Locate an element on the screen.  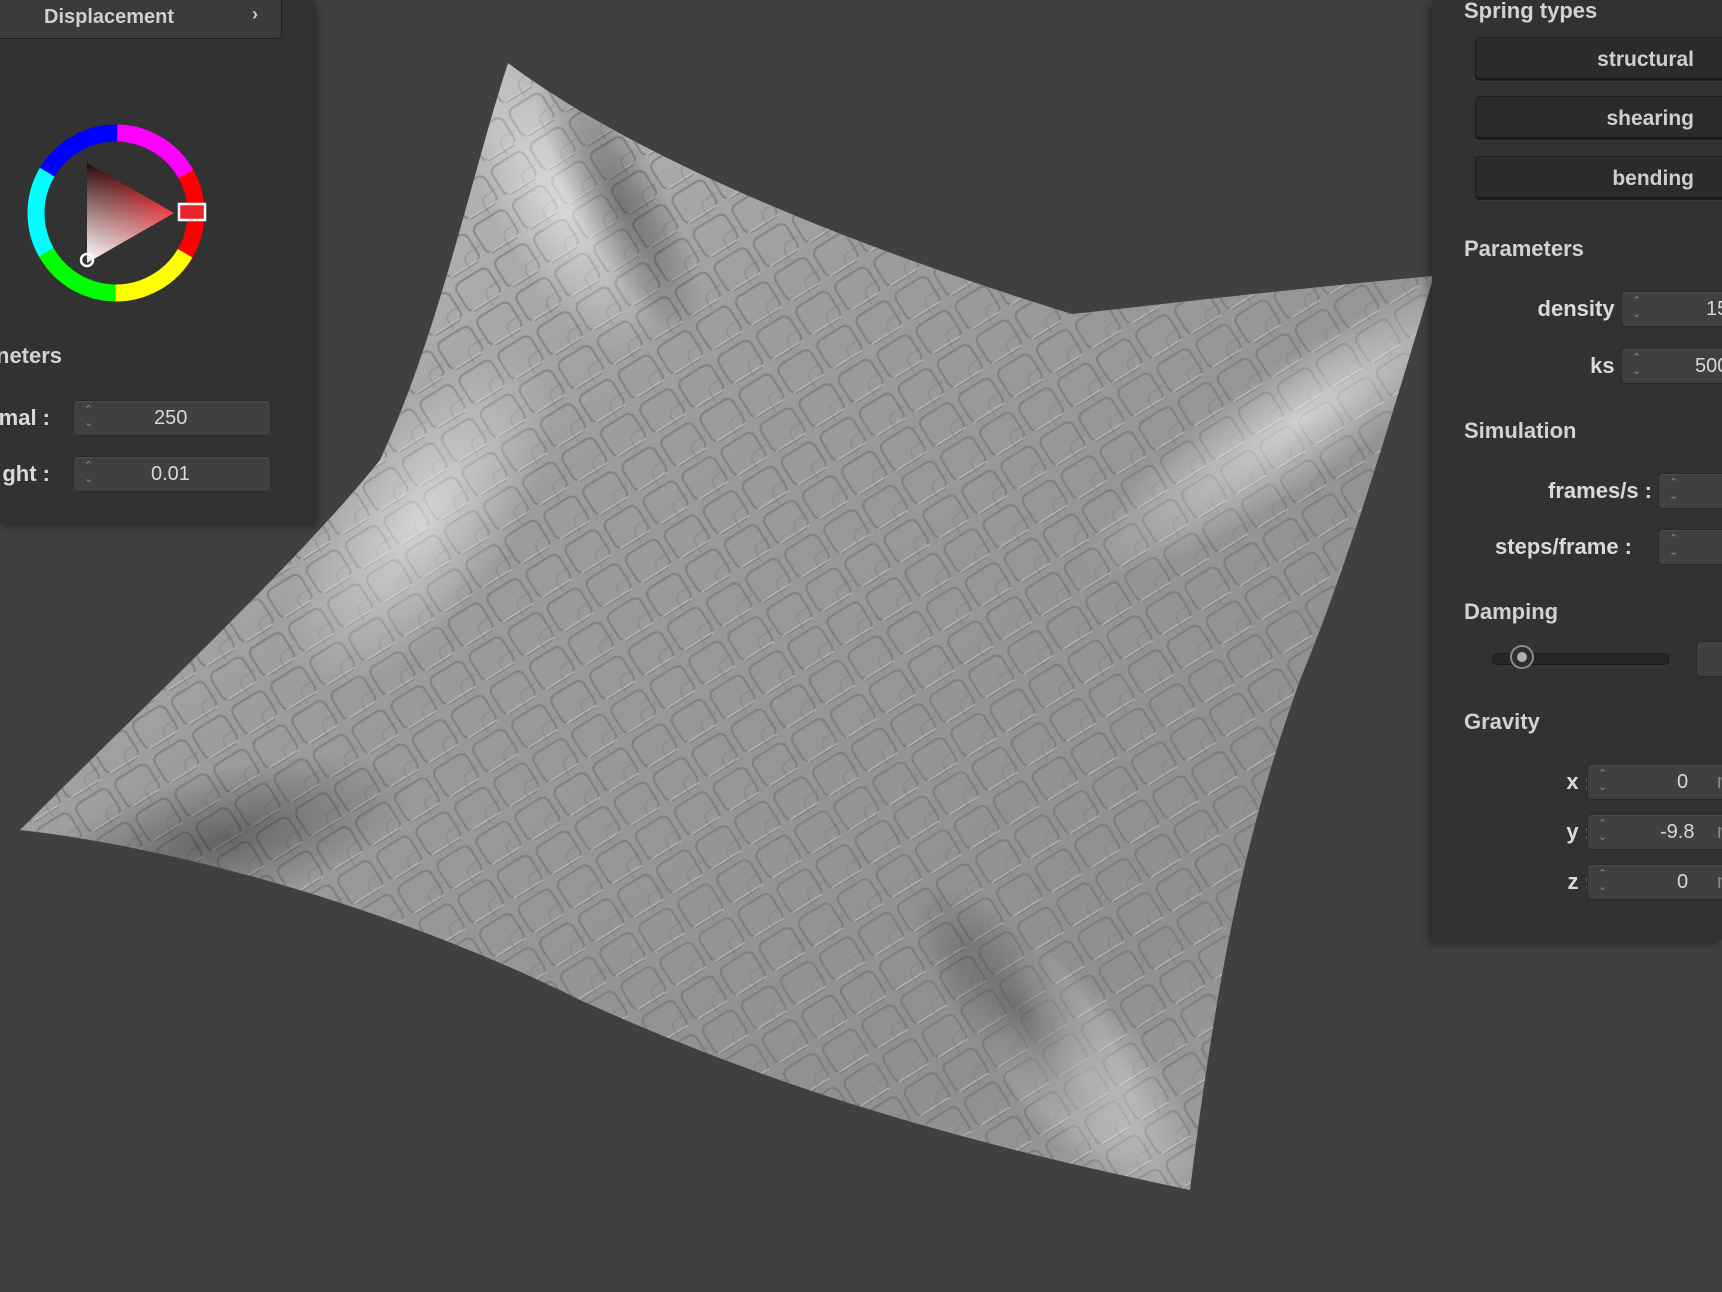
density-spinbox: ⌃⌄ 15 is located at coordinates (1671, 309).